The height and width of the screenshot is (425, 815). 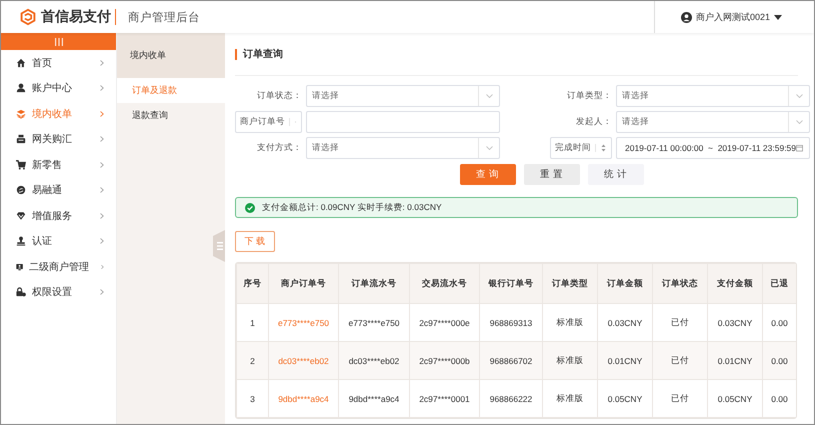 What do you see at coordinates (58, 88) in the screenshot?
I see `sidebar-item: 账户中心` at bounding box center [58, 88].